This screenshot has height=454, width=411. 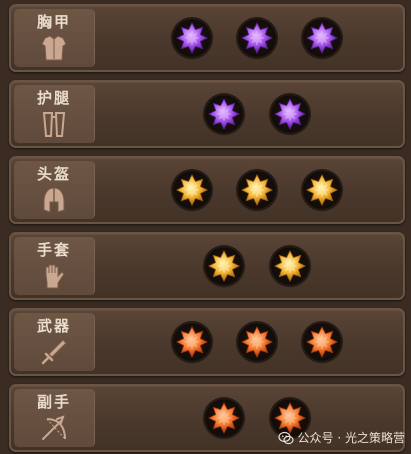 I want to click on slot-label: 武器, so click(x=53, y=326).